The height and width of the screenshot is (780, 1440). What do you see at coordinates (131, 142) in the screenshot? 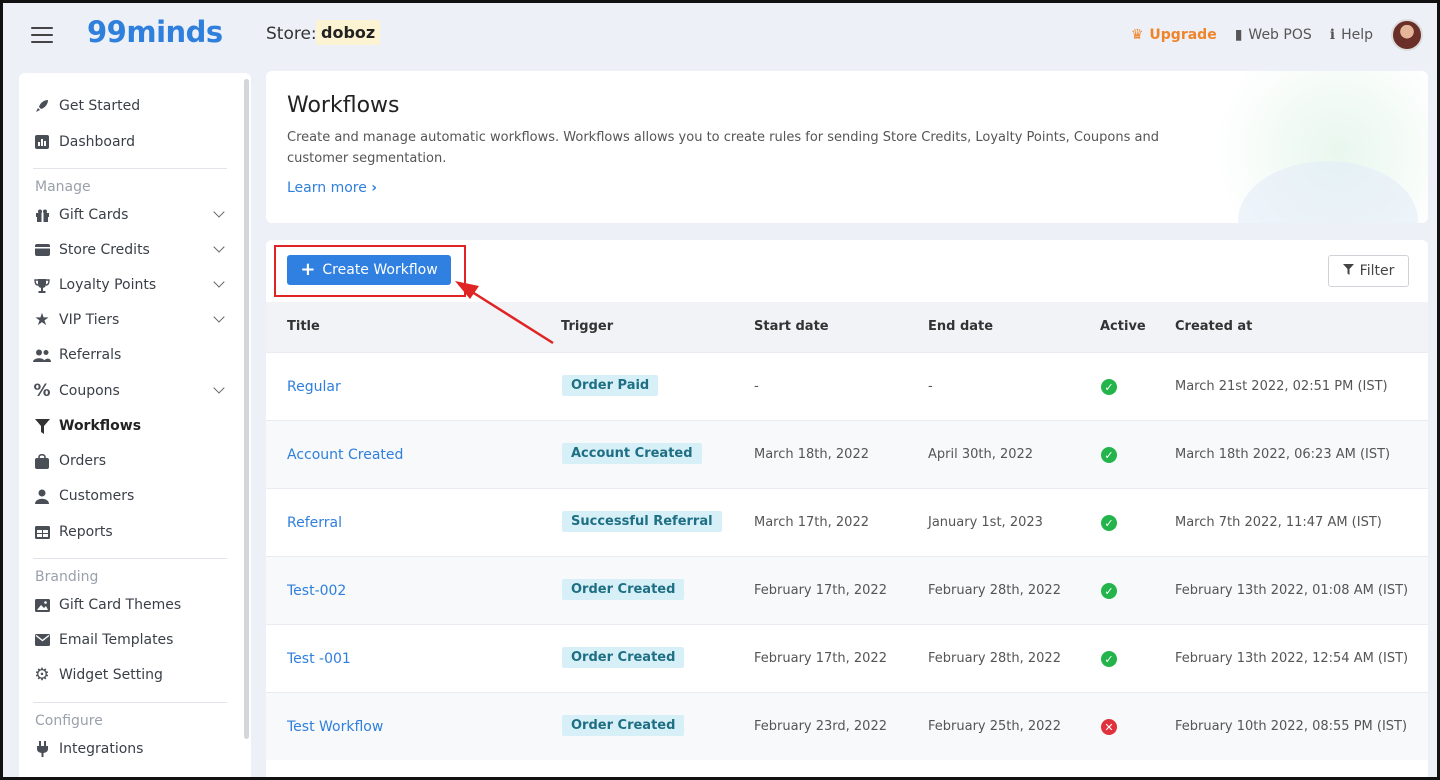
I see `sidebar-item-dashboard: Dashboard` at bounding box center [131, 142].